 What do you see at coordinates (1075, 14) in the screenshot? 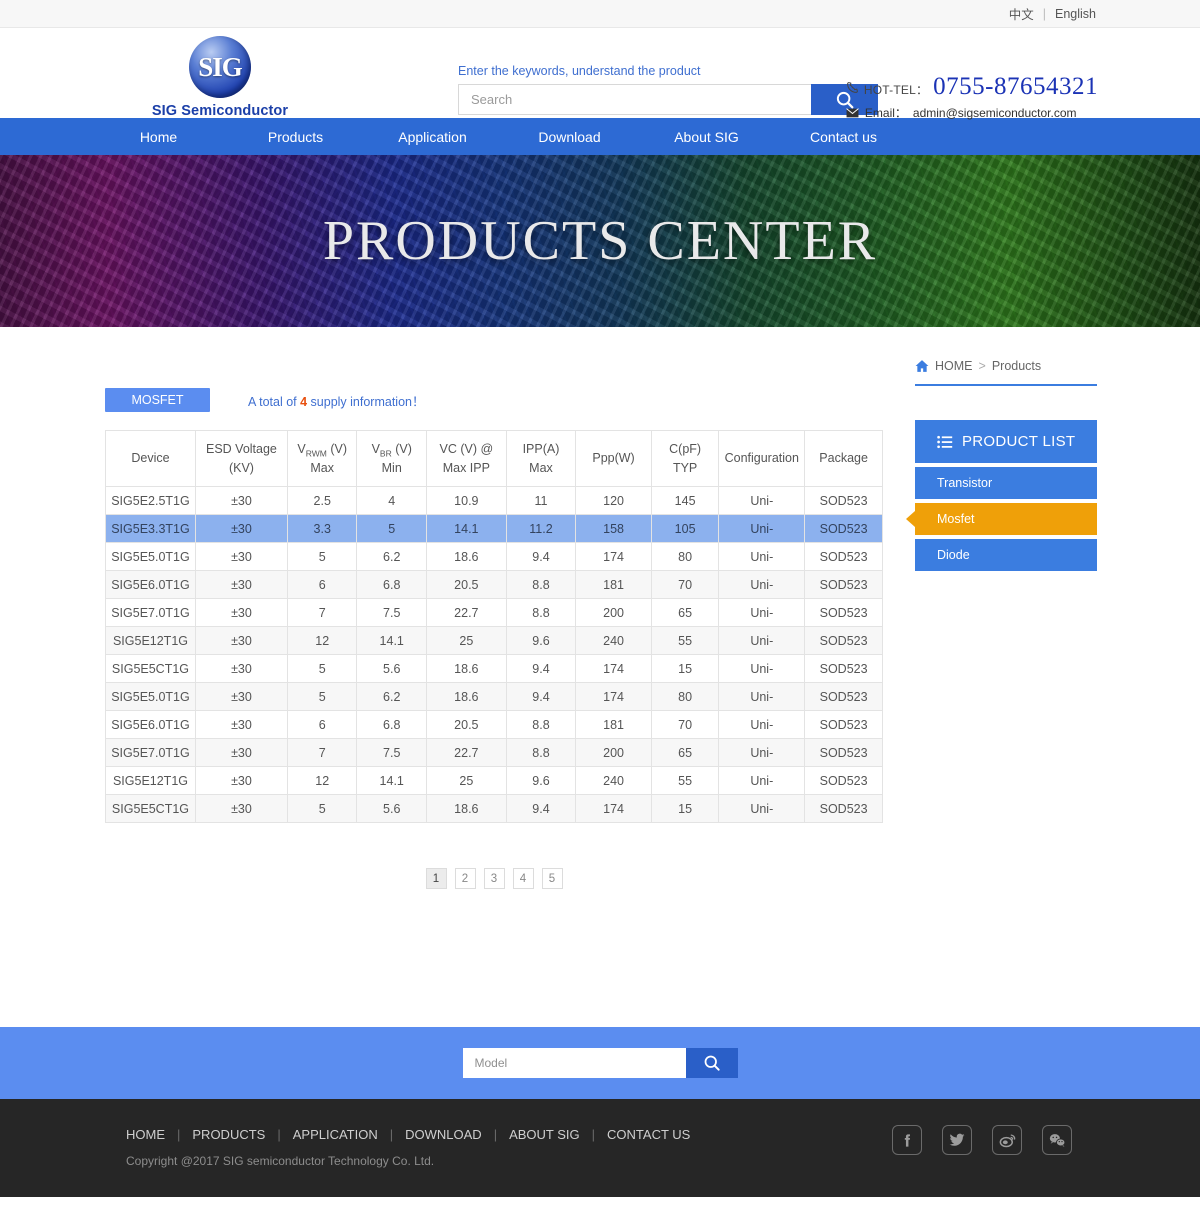
I see `lang-english-link: English` at bounding box center [1075, 14].